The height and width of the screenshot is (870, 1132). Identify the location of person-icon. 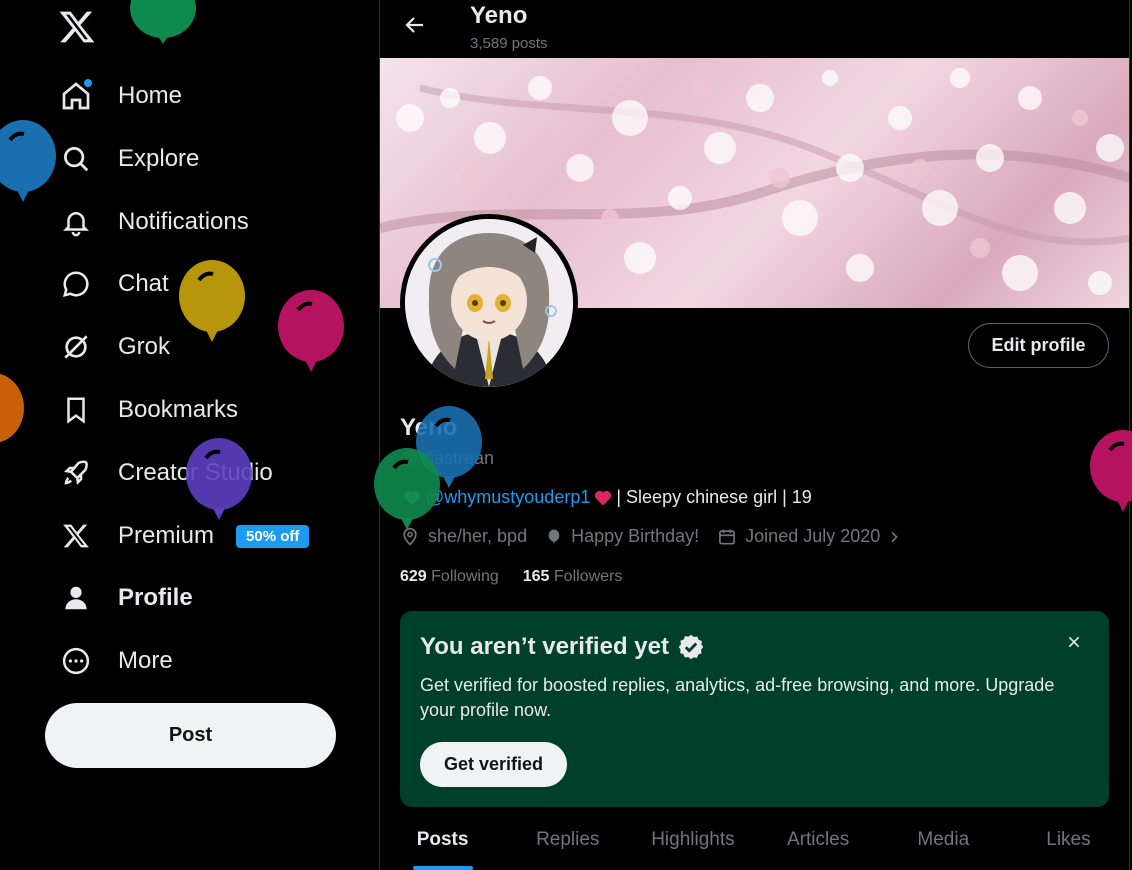
(76, 598).